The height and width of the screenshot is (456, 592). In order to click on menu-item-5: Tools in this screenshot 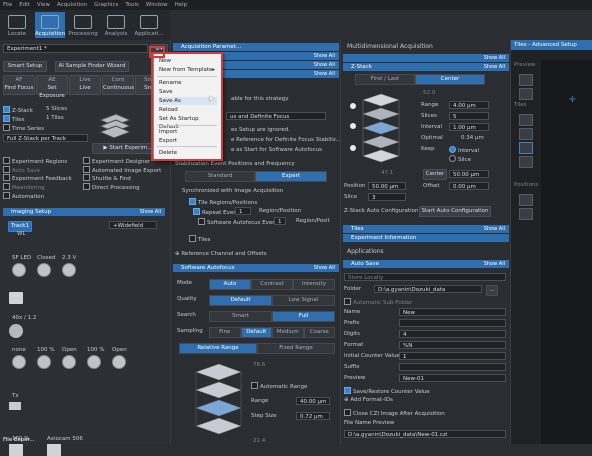, I will do `click(132, 5)`.